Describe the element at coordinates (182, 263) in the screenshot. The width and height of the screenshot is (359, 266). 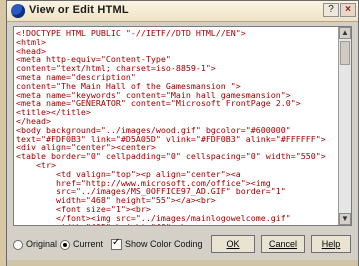
I see `bottom-status-strip` at that location.